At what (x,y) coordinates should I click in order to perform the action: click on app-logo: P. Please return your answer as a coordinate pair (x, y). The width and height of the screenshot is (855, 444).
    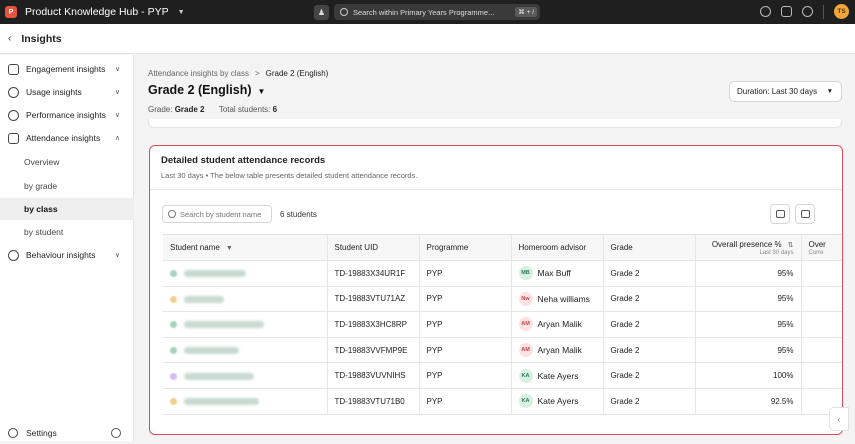
    Looking at the image, I should click on (11, 12).